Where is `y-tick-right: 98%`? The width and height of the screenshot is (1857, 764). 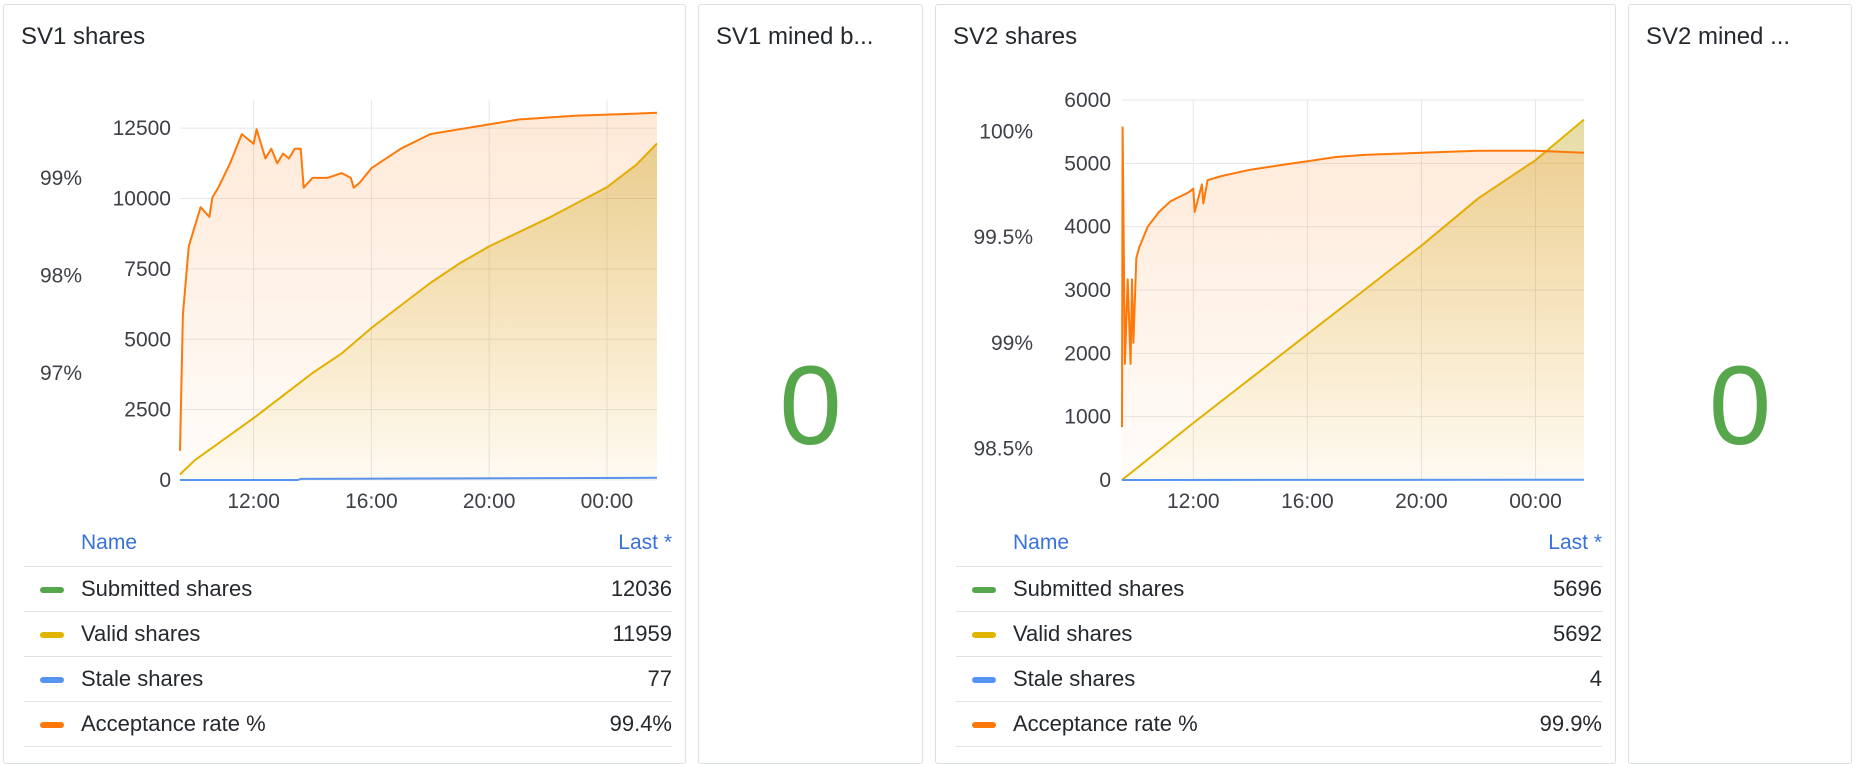 y-tick-right: 98% is located at coordinates (61, 275).